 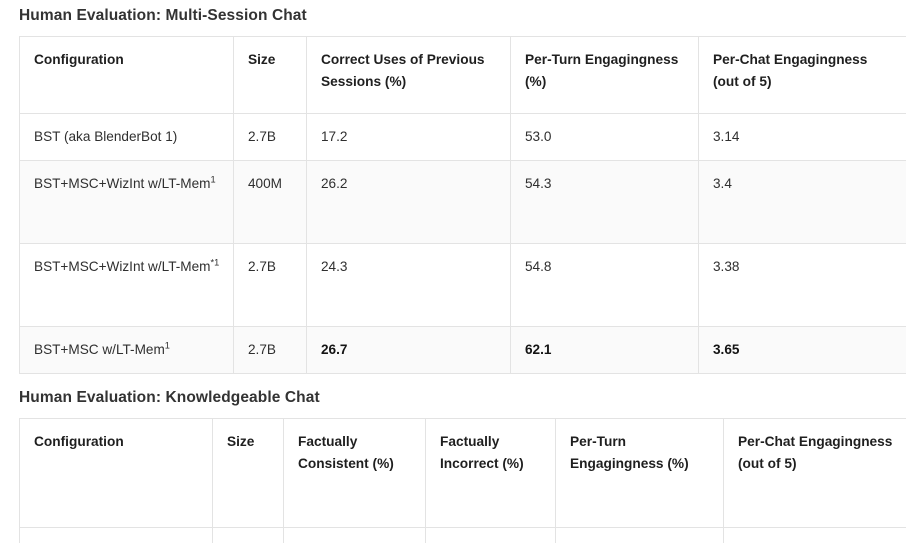 What do you see at coordinates (814, 534) in the screenshot?
I see `cell-per-chat-engagingness: 4.08` at bounding box center [814, 534].